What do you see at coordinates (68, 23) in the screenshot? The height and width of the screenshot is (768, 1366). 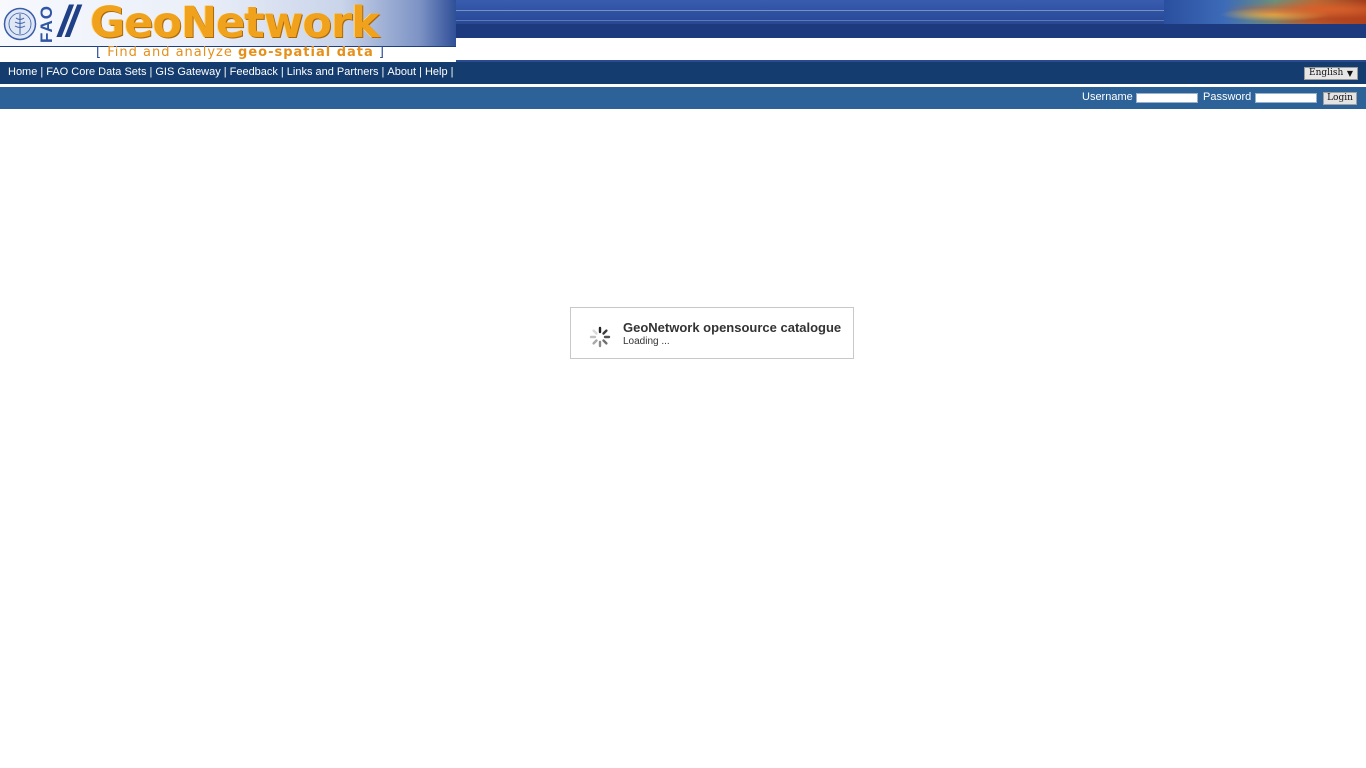 I see `logo-slashes: //` at bounding box center [68, 23].